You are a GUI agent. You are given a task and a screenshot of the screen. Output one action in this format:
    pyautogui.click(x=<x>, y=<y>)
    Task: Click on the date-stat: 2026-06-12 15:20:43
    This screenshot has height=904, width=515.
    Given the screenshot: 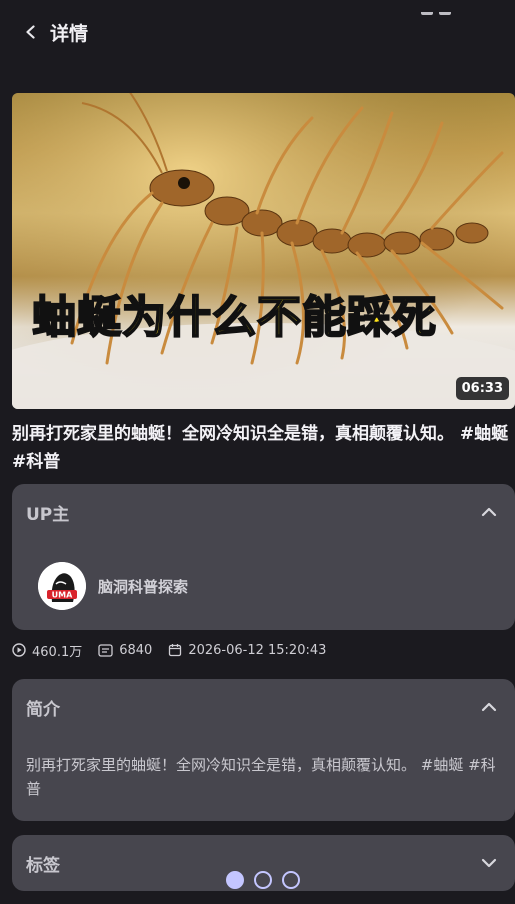 What is the action you would take?
    pyautogui.click(x=247, y=650)
    